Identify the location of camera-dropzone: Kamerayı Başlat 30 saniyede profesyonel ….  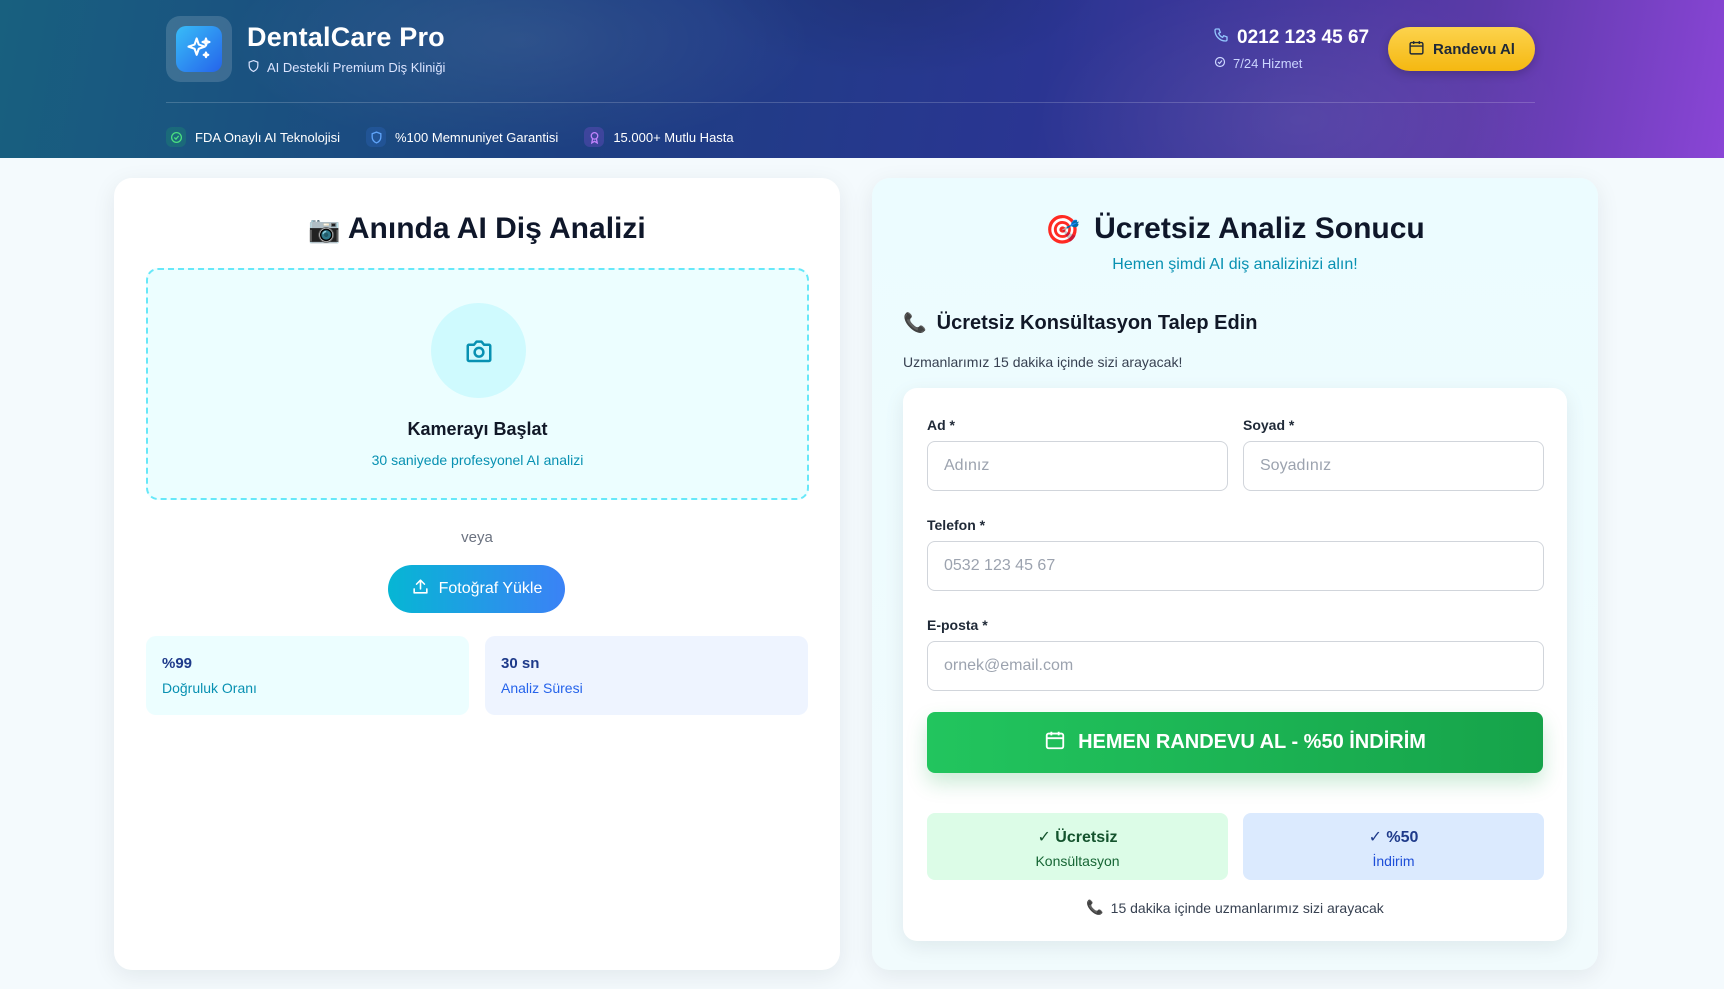
(477, 384).